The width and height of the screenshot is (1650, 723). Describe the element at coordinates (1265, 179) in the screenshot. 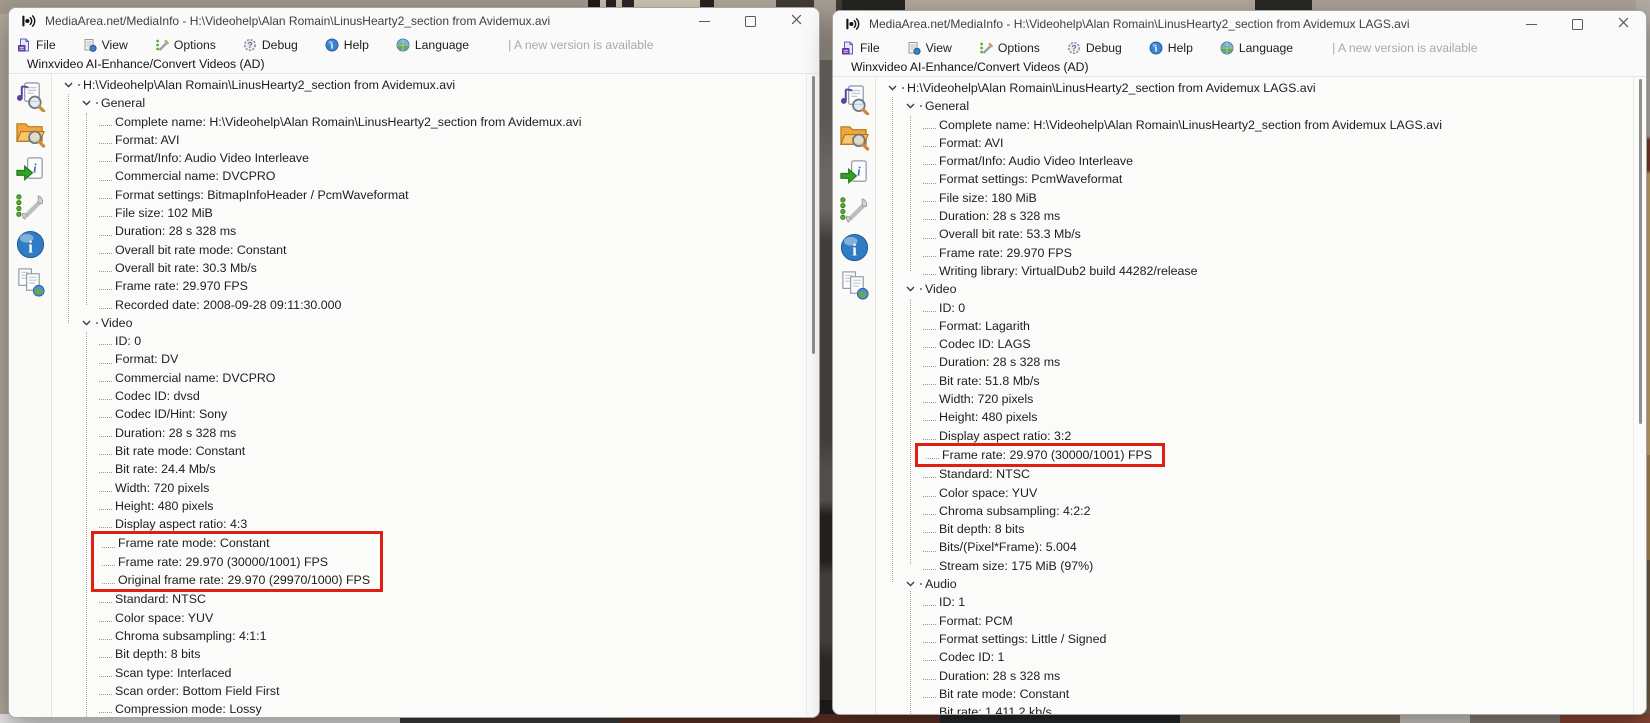

I see `tree-leaf-row: Format settings: PcmWaveformat` at that location.